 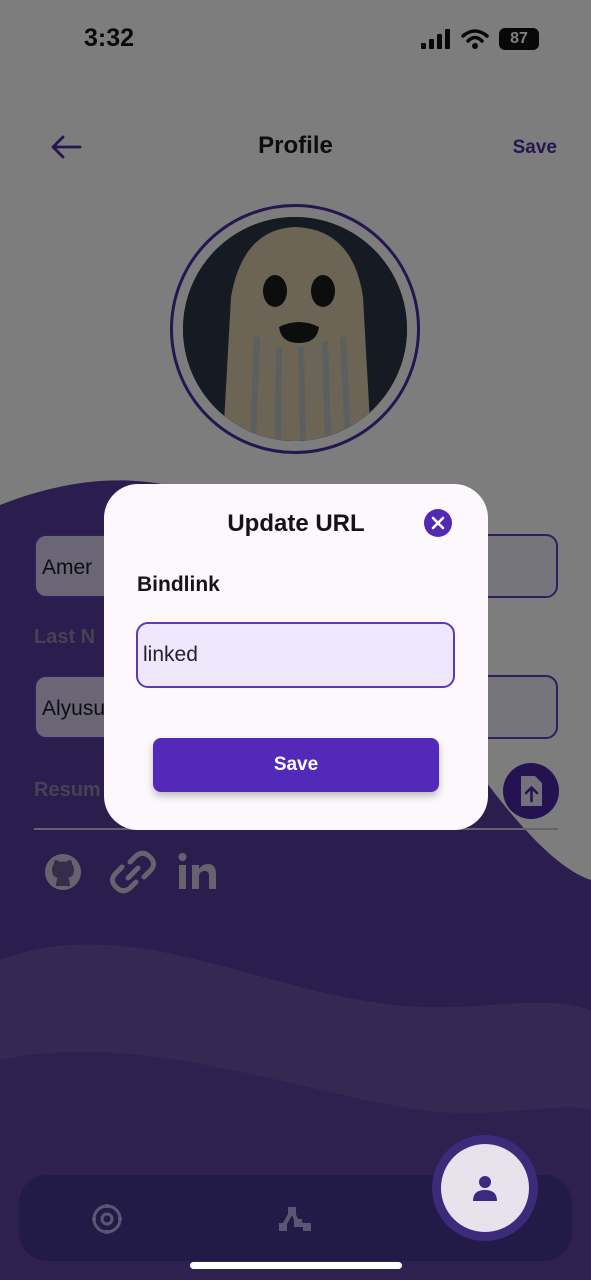 I want to click on bindlink-label: Bindlink, so click(x=178, y=584).